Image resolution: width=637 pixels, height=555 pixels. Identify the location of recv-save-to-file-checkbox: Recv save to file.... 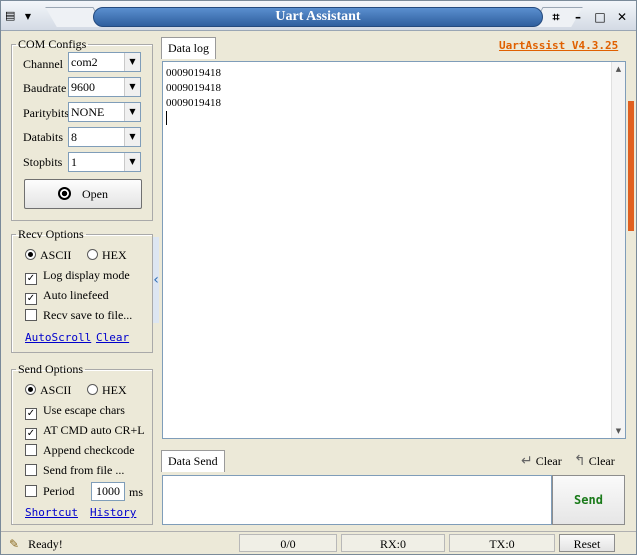
(78, 315).